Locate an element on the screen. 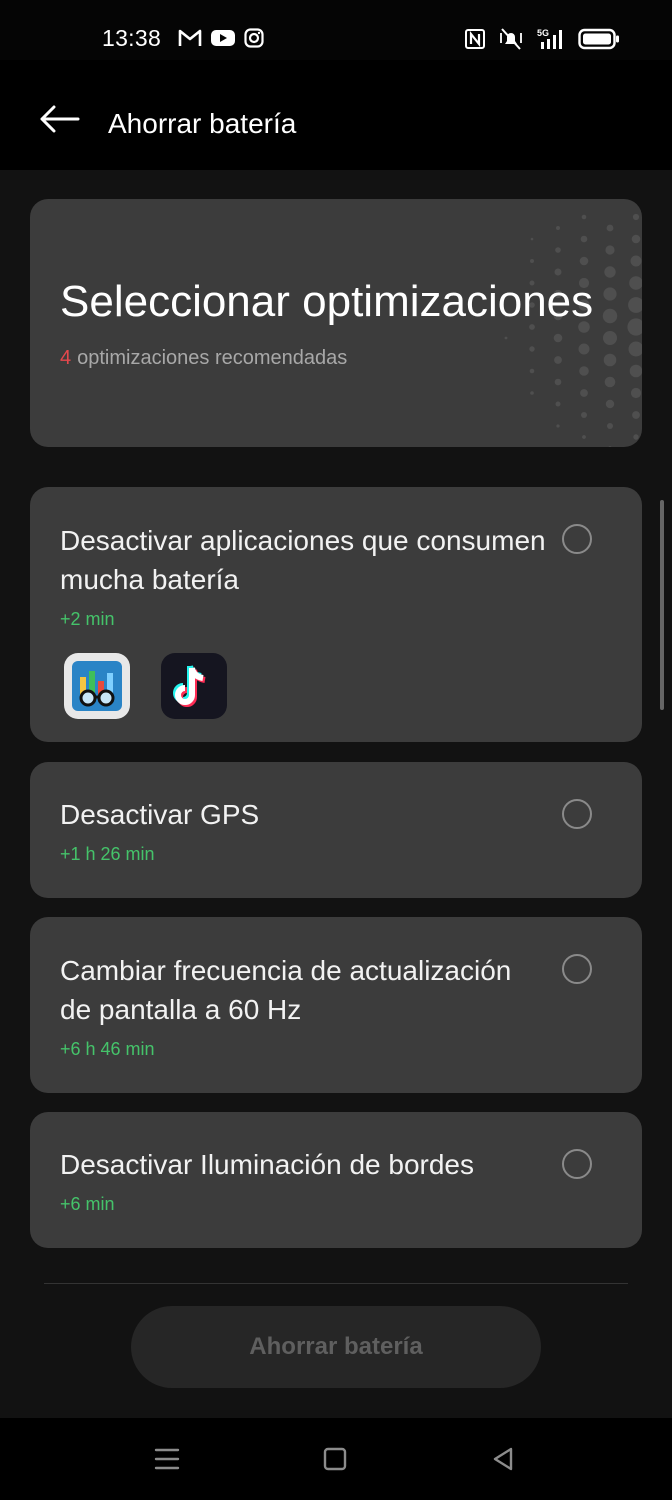 The image size is (672, 1500). tiktok-app-icon is located at coordinates (194, 686).